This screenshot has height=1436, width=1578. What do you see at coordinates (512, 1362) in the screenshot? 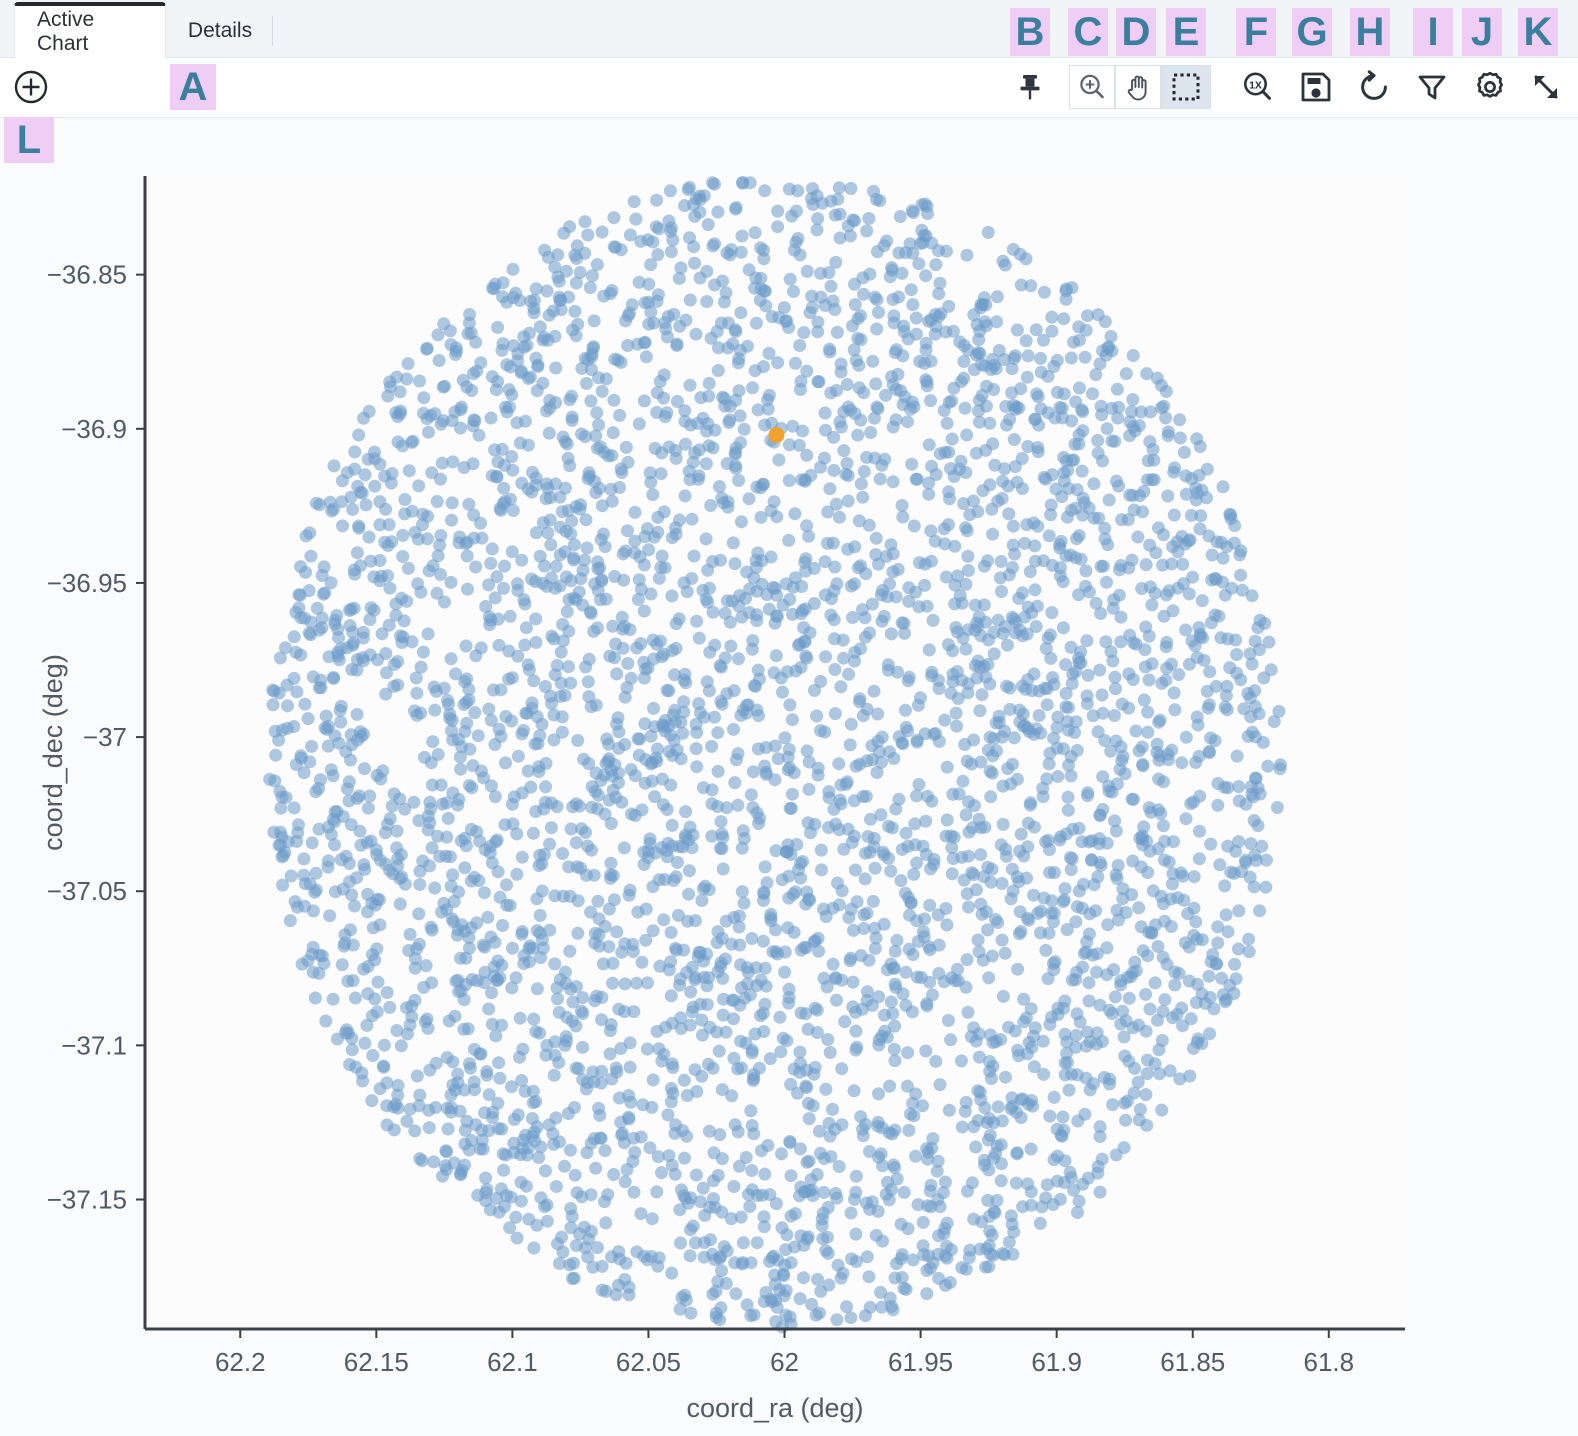
I see `svg-text: 62.1` at bounding box center [512, 1362].